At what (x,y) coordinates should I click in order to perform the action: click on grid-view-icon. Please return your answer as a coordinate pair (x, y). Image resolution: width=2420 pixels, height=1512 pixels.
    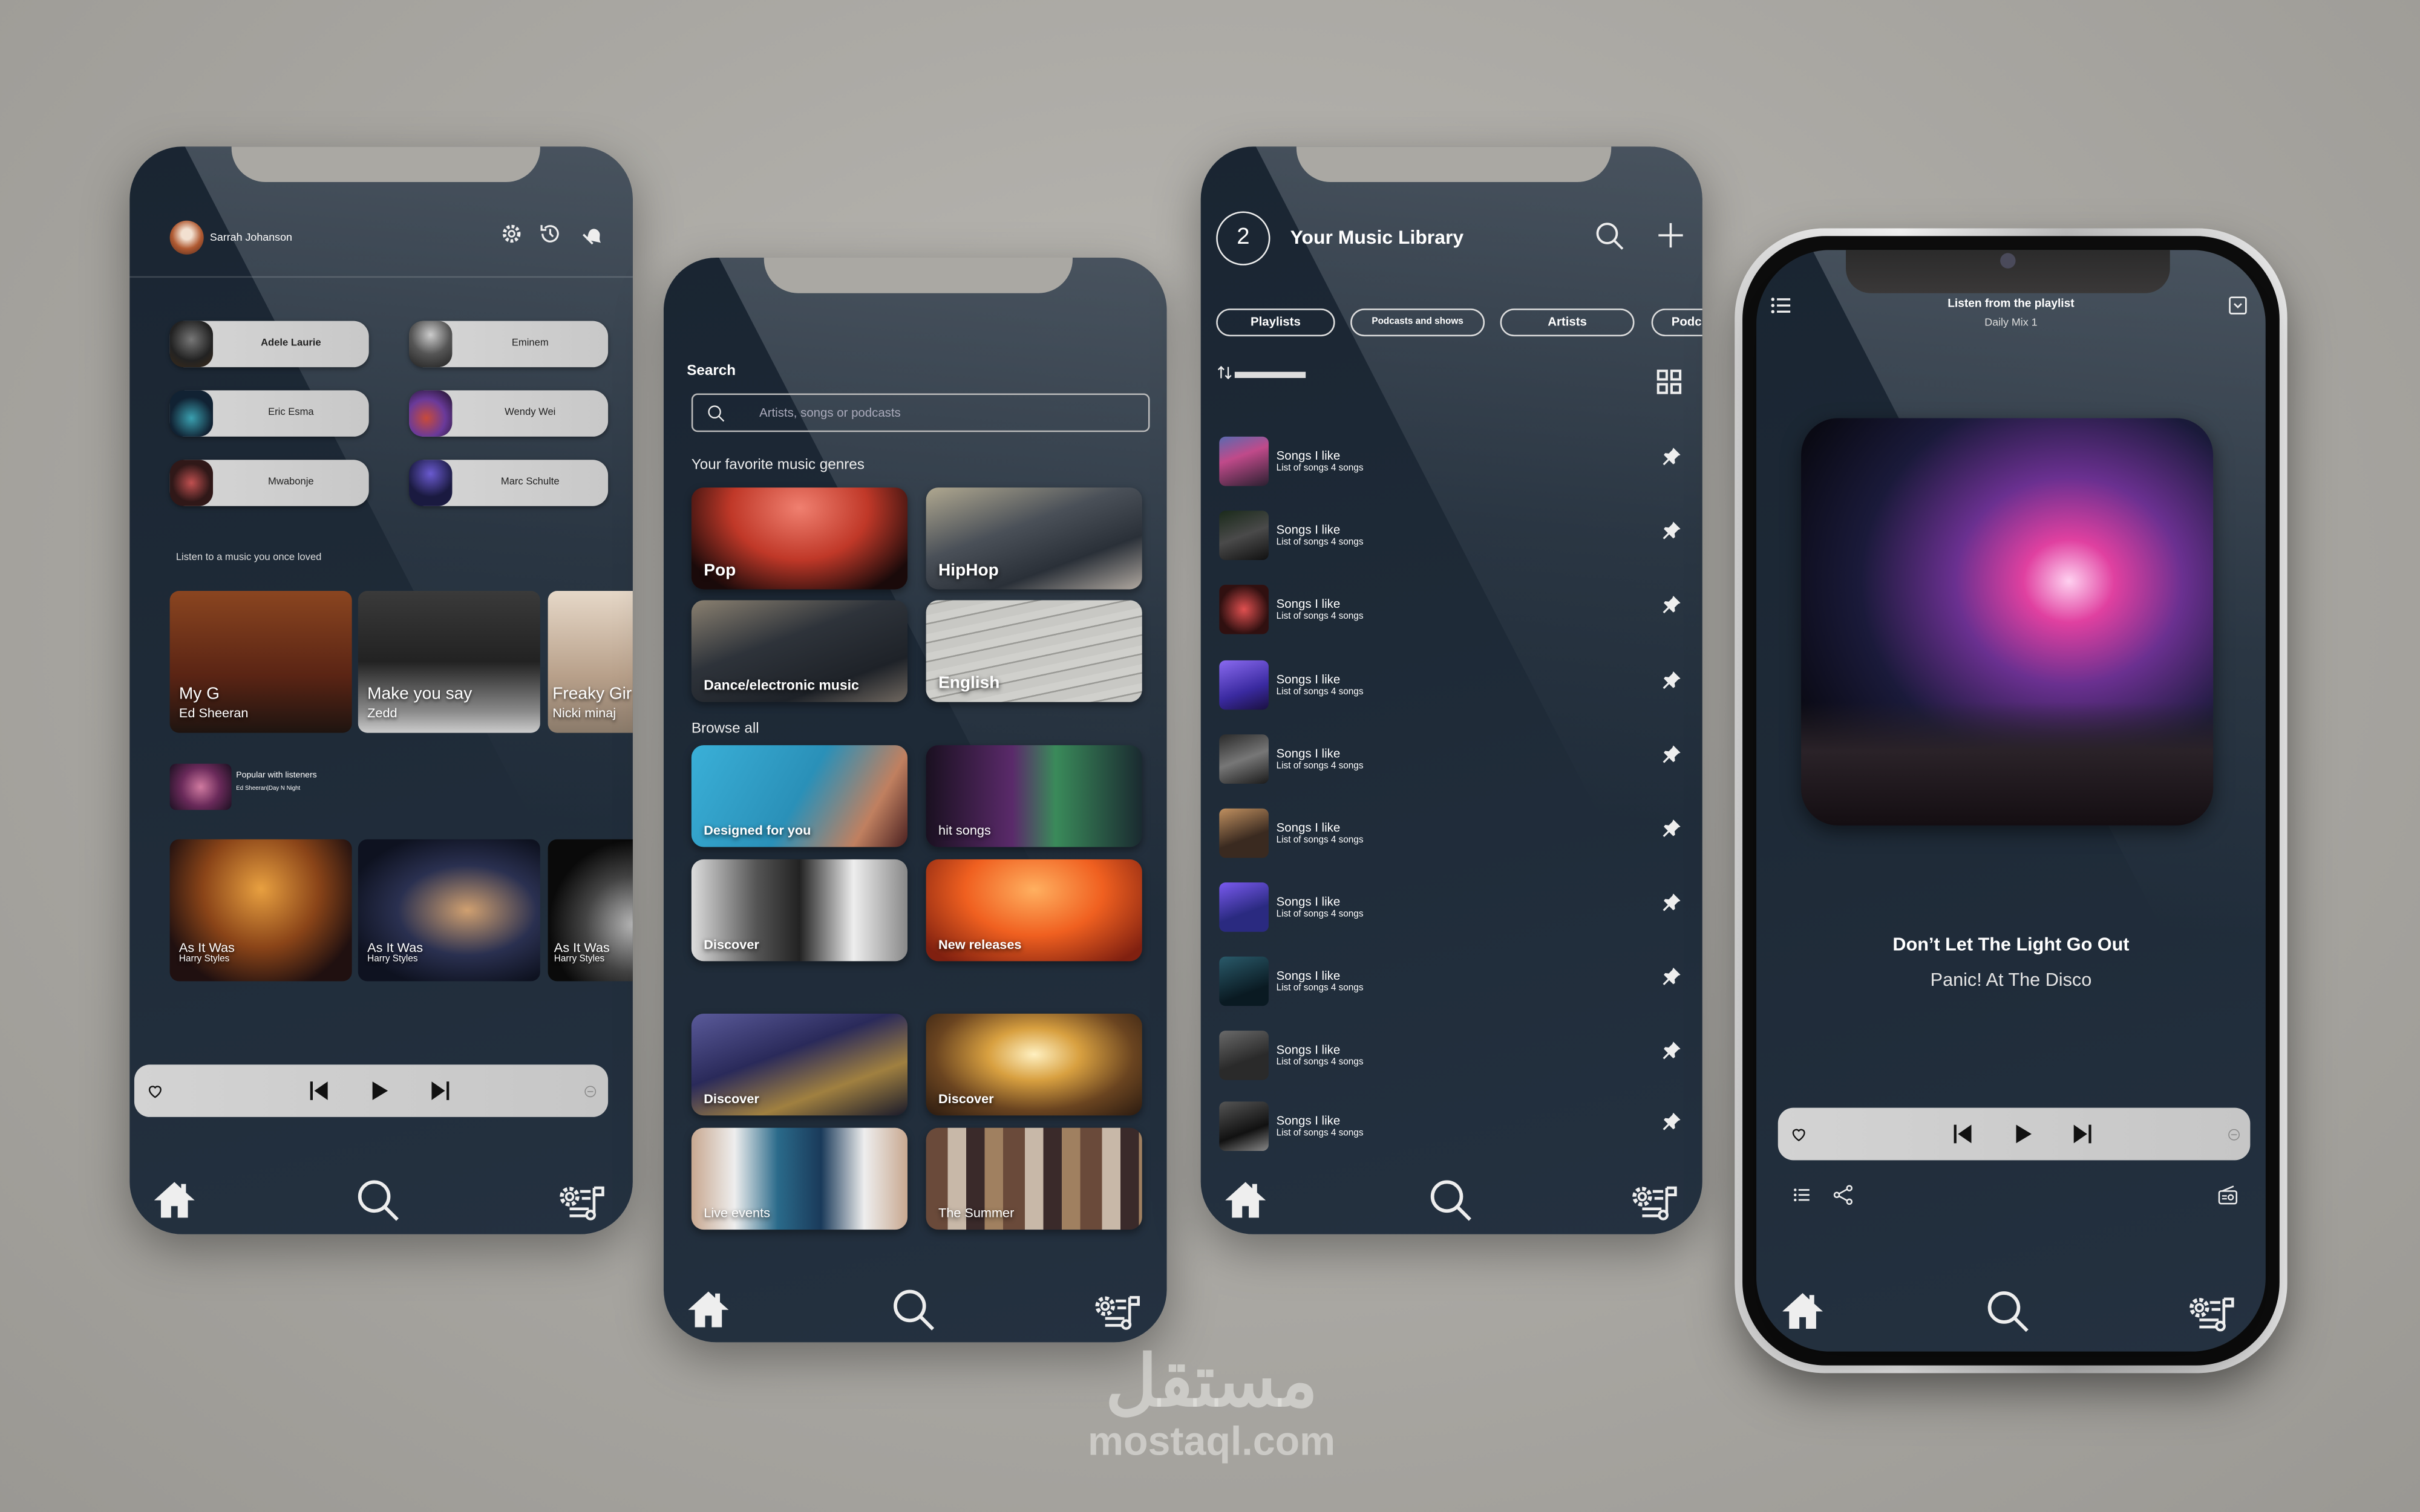
    Looking at the image, I should click on (1669, 381).